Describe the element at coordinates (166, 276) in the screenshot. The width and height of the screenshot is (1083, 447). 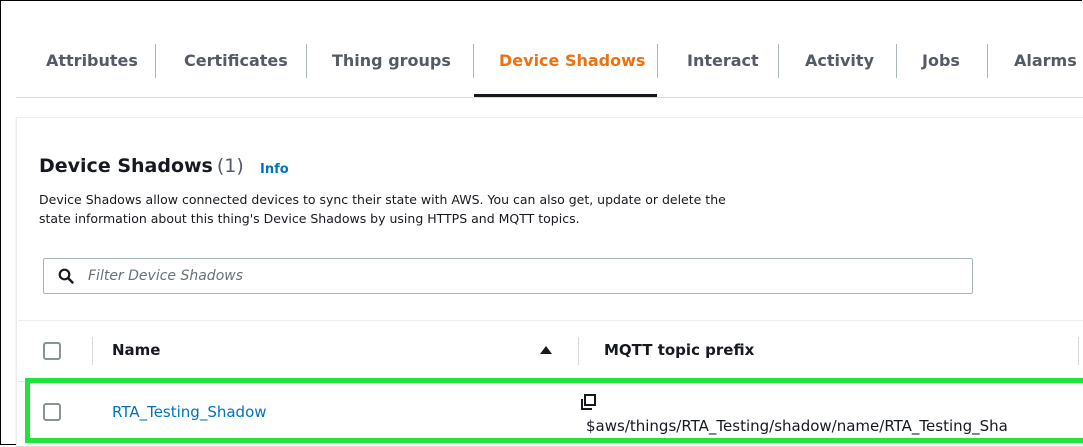
I see `filter-placeholder: Filter Device Shadows` at that location.